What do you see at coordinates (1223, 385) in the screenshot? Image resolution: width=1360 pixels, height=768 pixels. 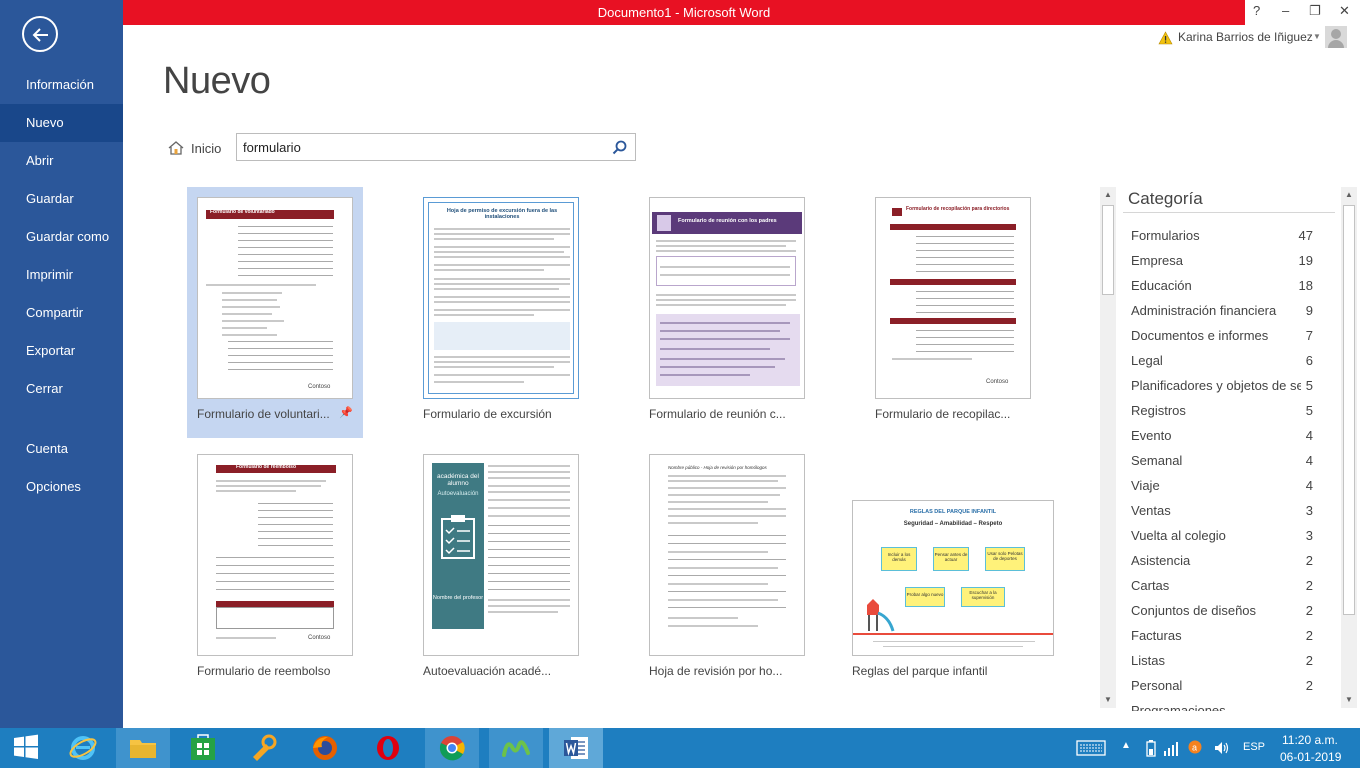 I see `category-item: Planificadores y objetos de se... 5` at bounding box center [1223, 385].